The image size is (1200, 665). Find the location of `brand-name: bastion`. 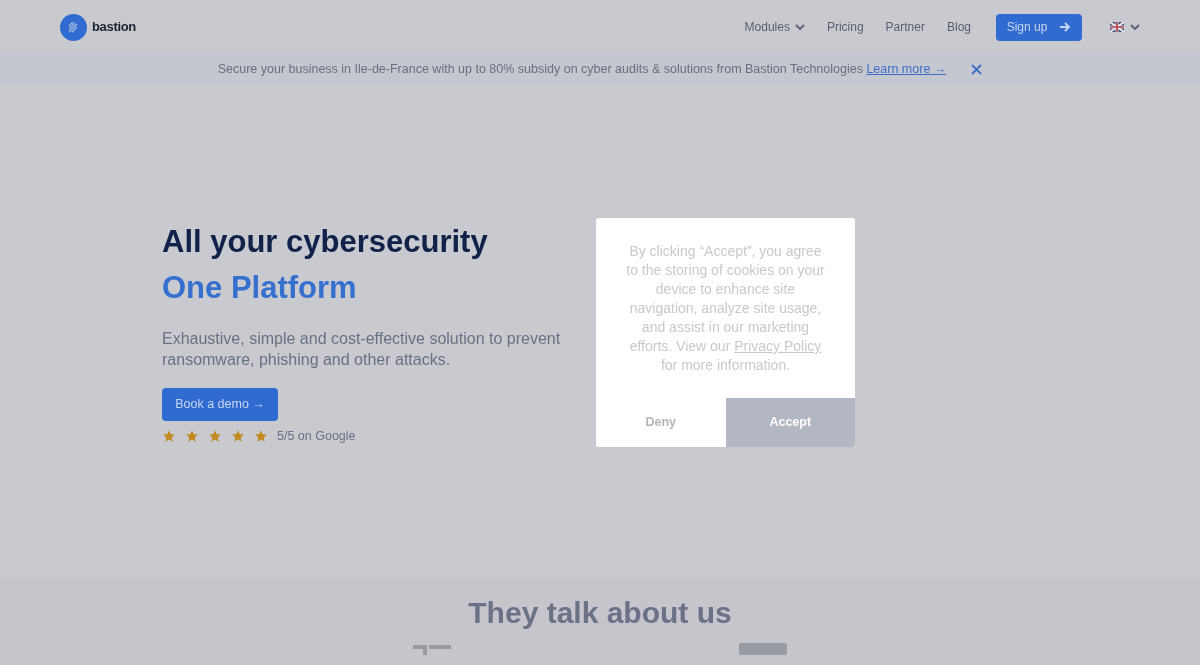

brand-name: bastion is located at coordinates (114, 27).